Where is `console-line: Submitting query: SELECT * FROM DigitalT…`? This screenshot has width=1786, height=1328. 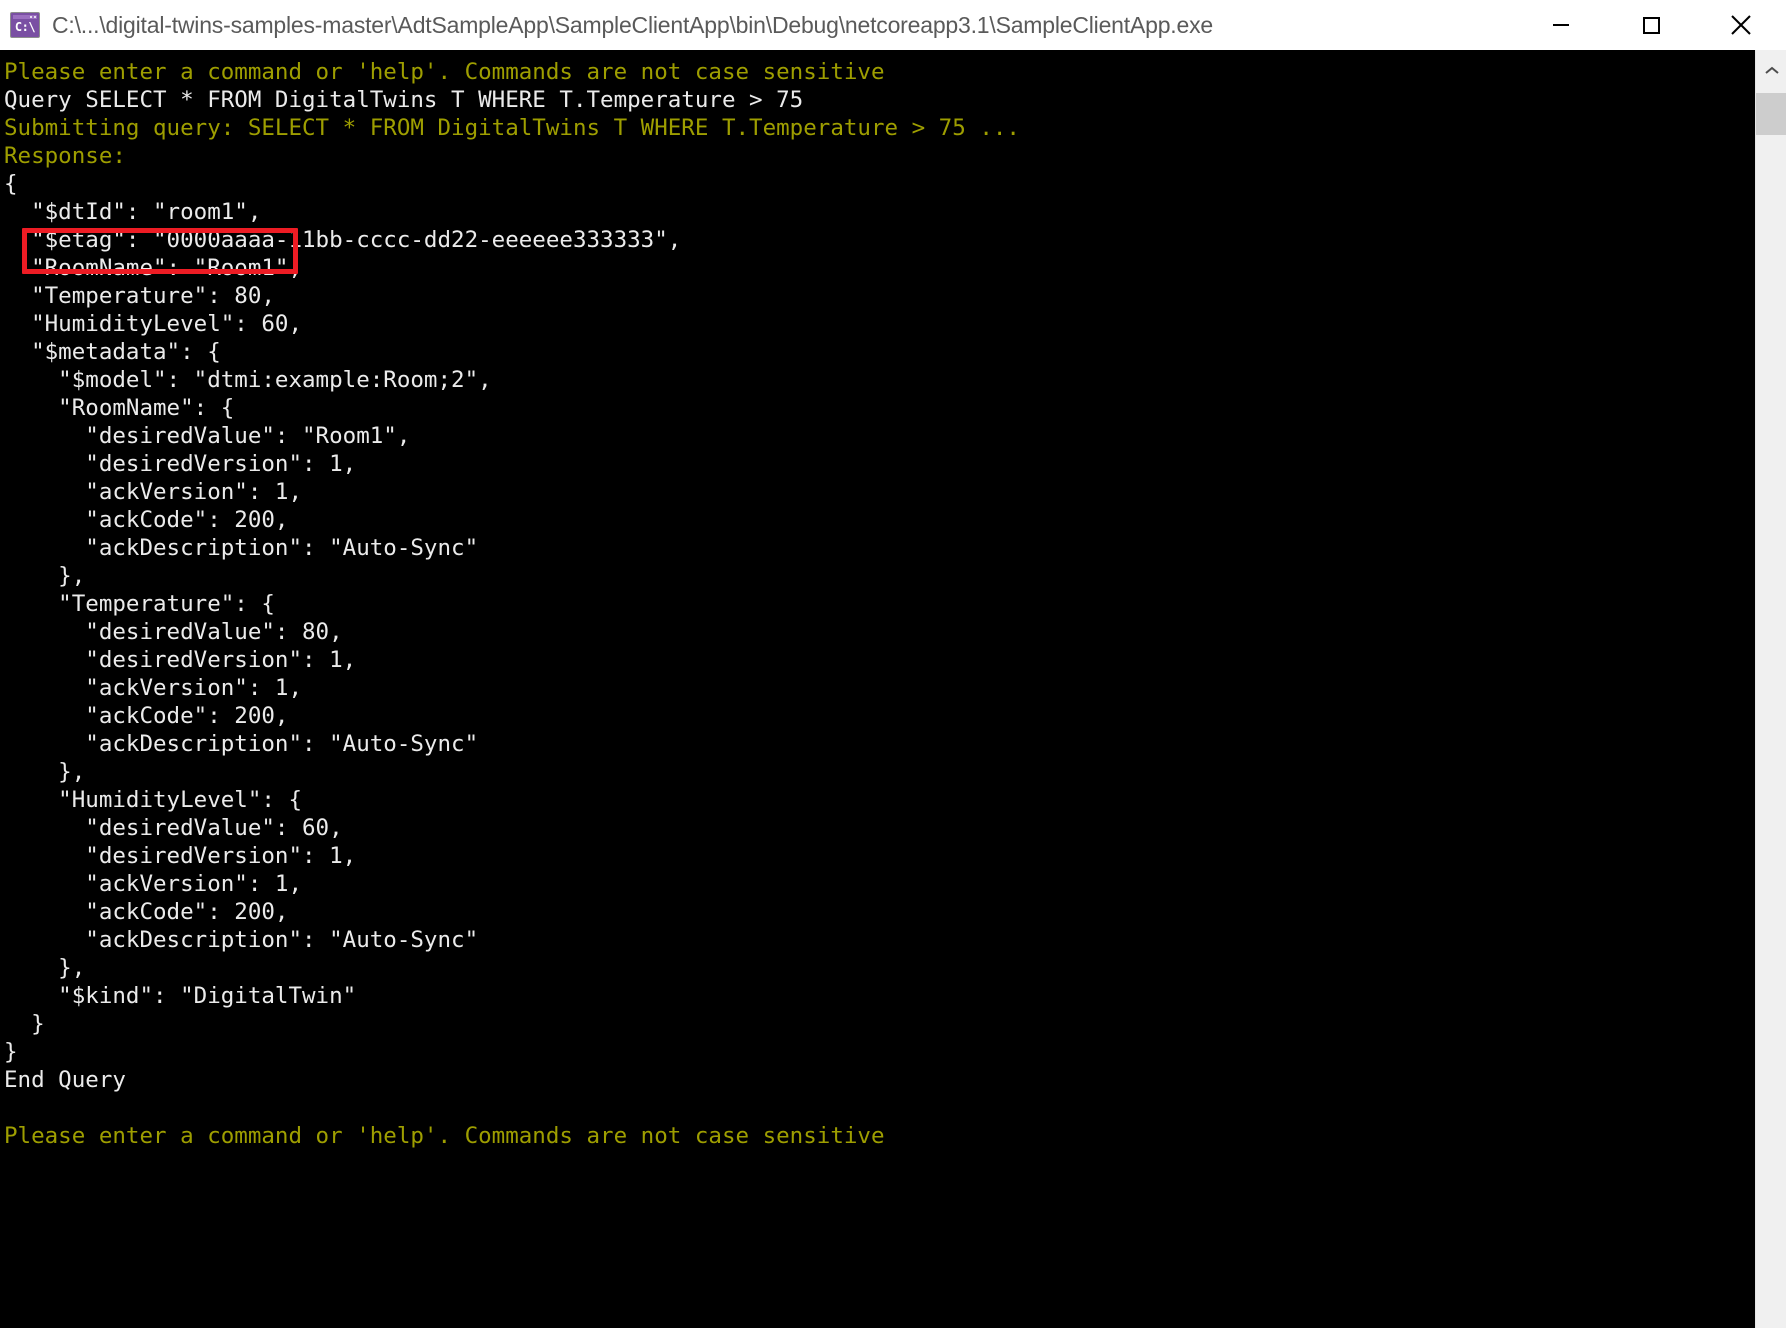 console-line: Submitting query: SELECT * FROM DigitalT… is located at coordinates (512, 128).